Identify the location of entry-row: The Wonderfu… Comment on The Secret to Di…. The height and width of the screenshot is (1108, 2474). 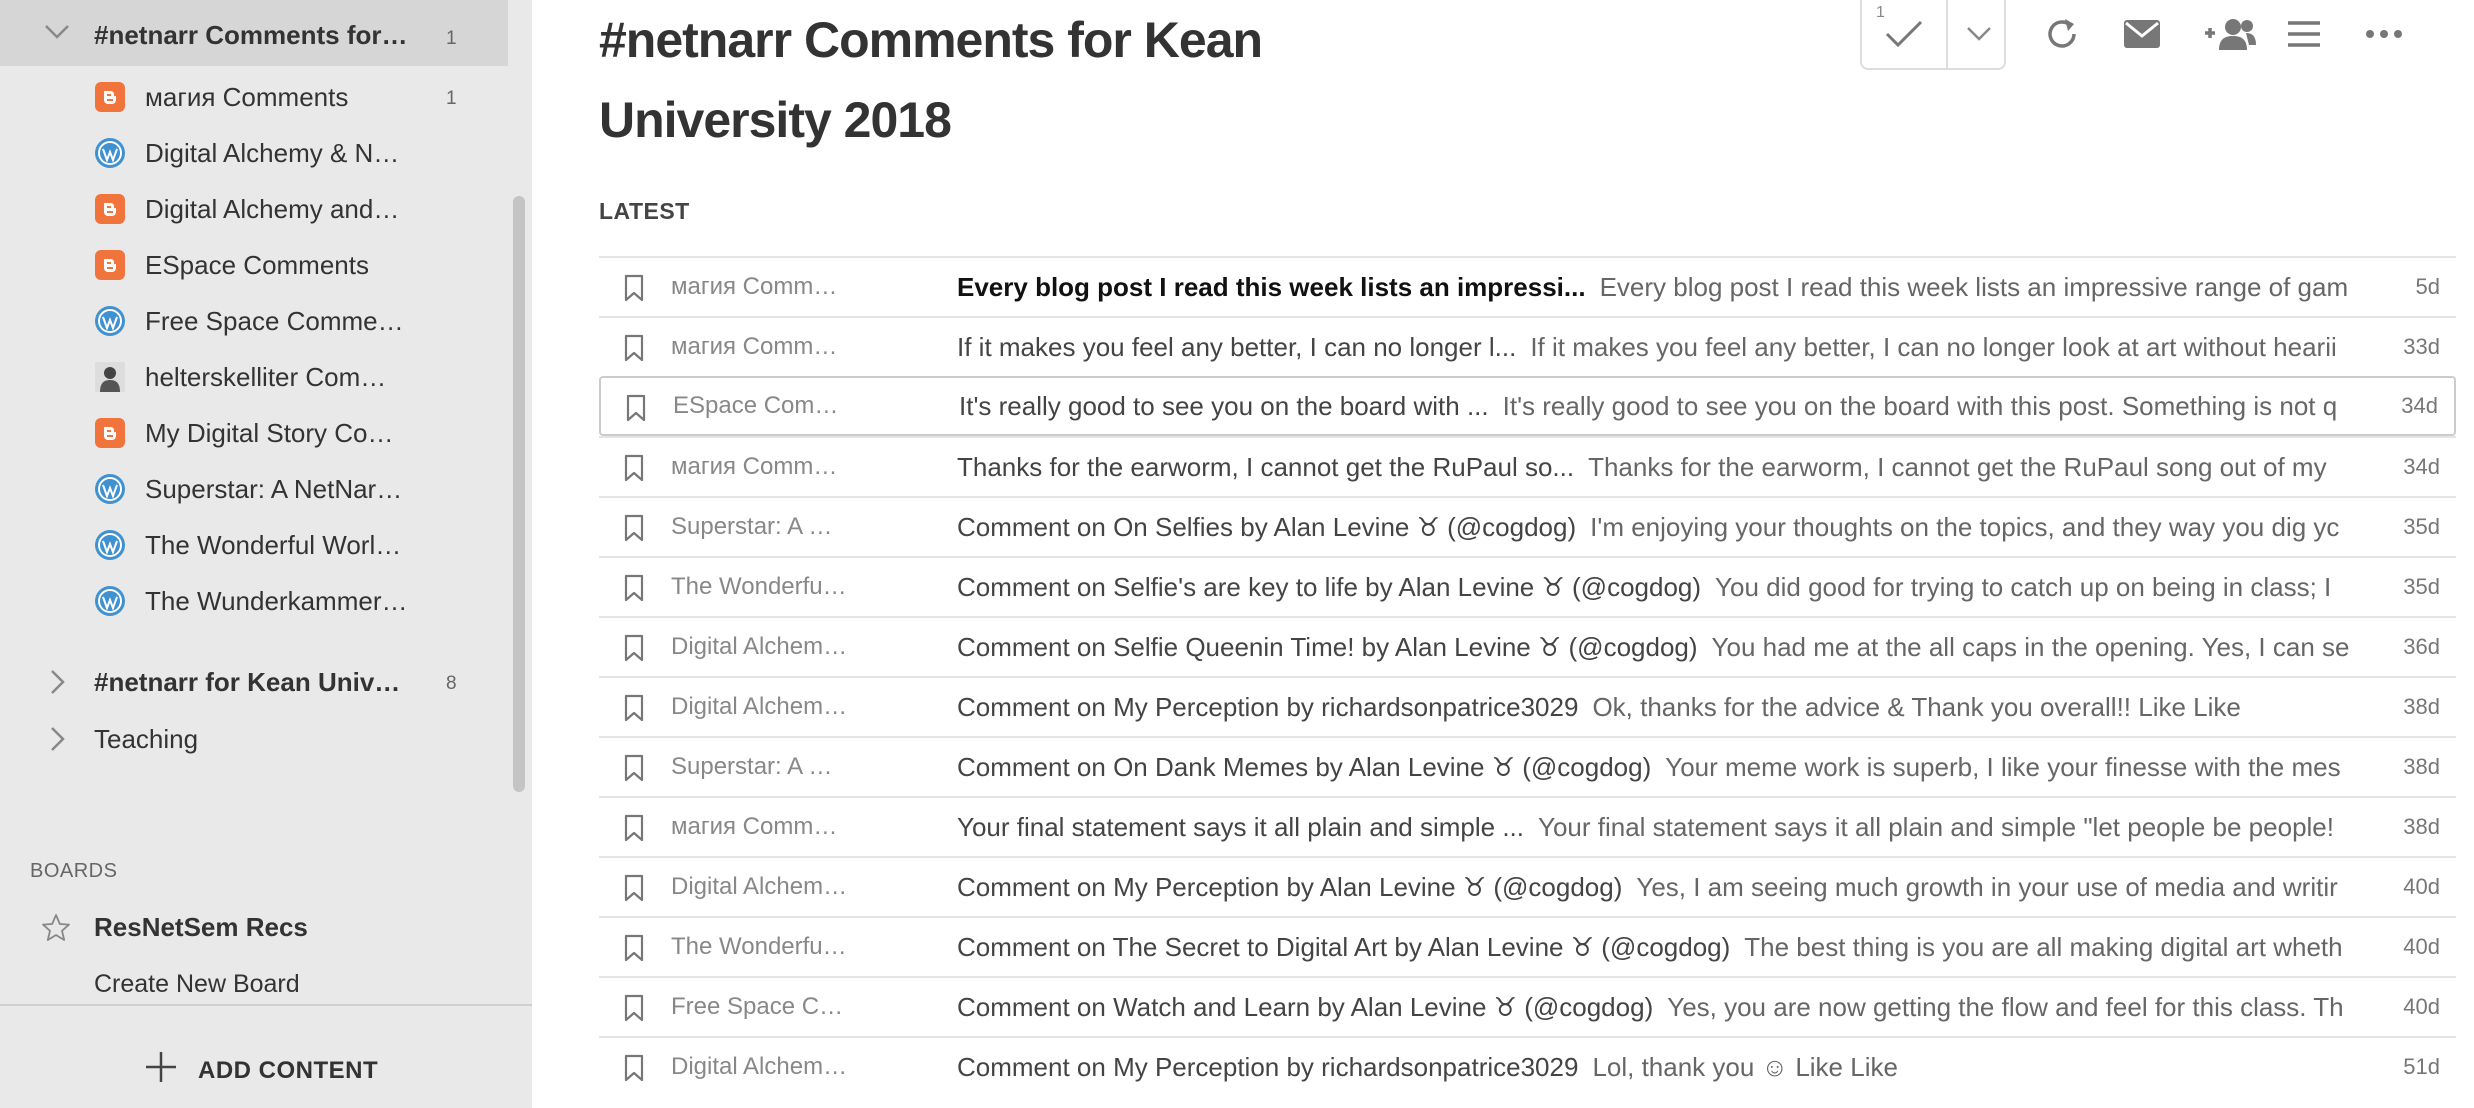
(1527, 946).